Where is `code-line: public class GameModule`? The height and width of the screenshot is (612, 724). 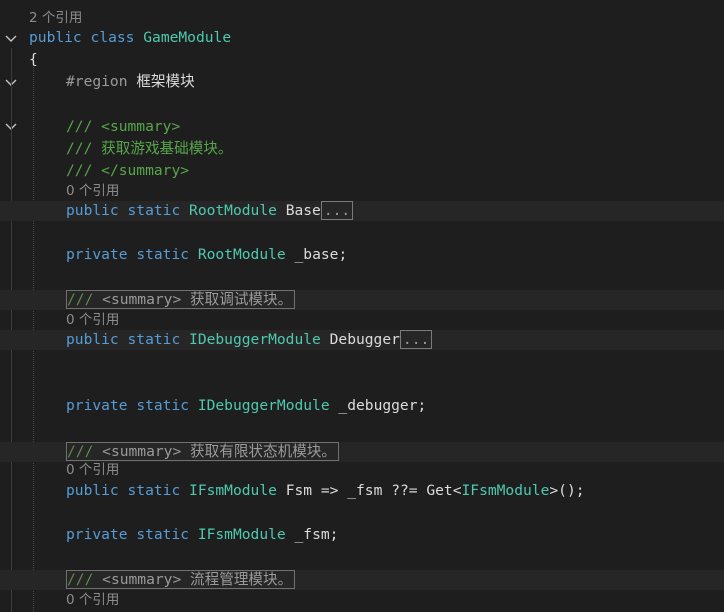 code-line: public class GameModule is located at coordinates (362, 38).